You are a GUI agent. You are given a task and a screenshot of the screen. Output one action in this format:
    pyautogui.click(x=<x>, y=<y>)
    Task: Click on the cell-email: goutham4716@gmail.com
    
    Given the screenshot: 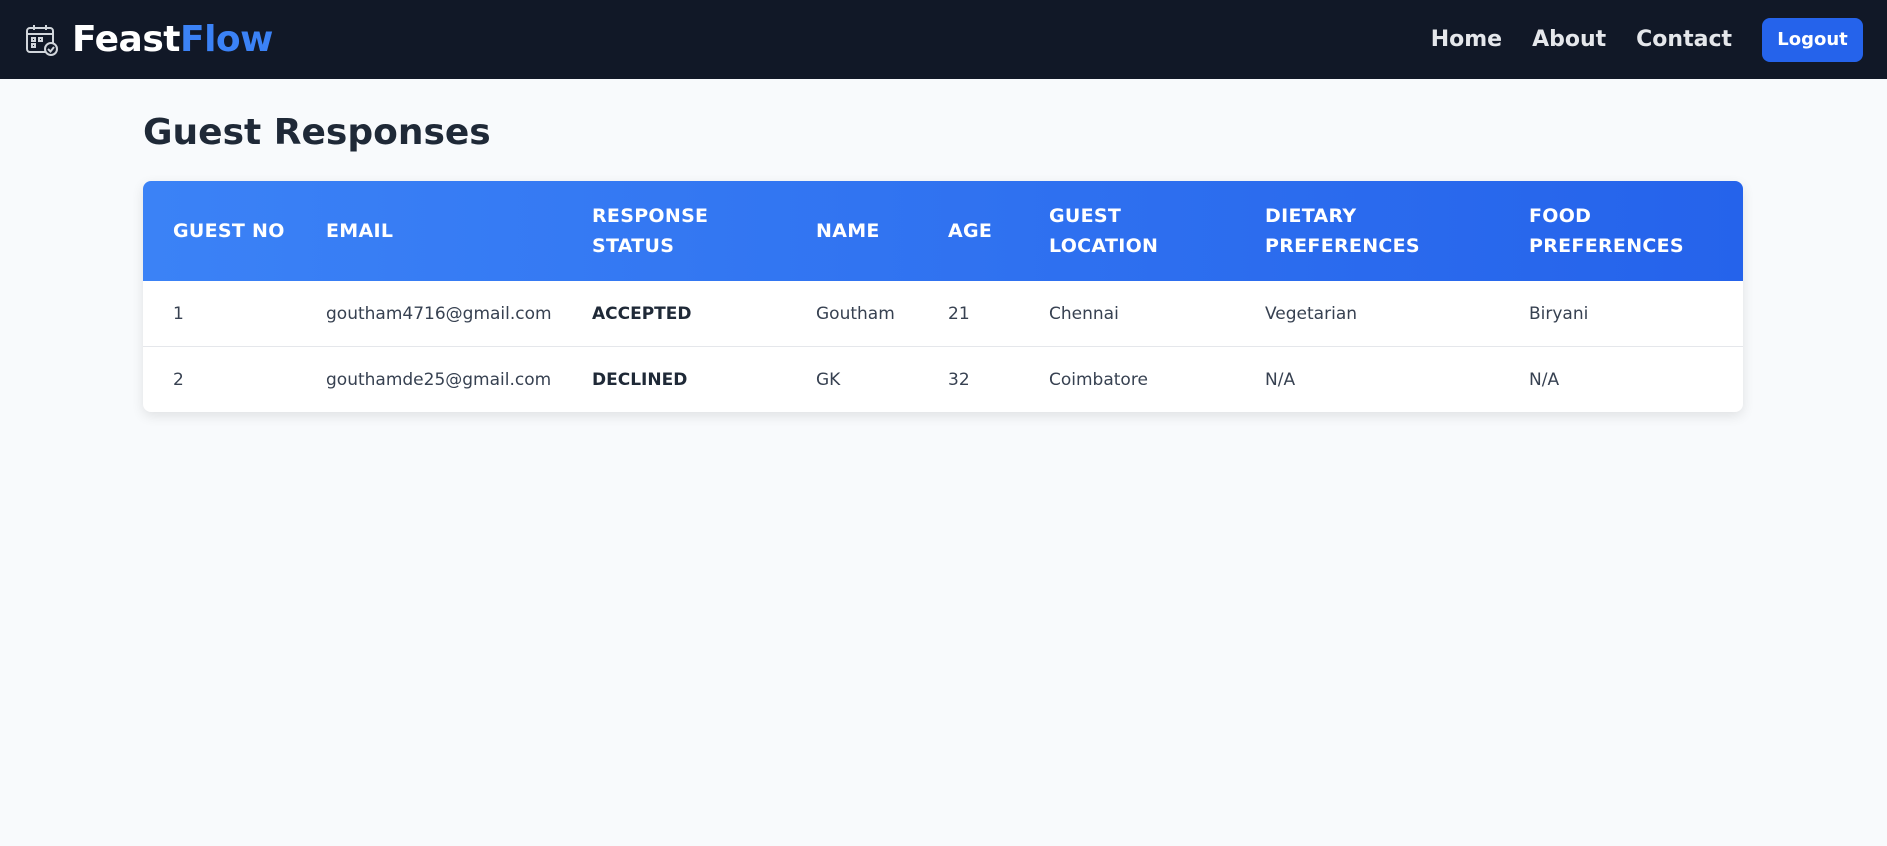 What is the action you would take?
    pyautogui.click(x=429, y=314)
    